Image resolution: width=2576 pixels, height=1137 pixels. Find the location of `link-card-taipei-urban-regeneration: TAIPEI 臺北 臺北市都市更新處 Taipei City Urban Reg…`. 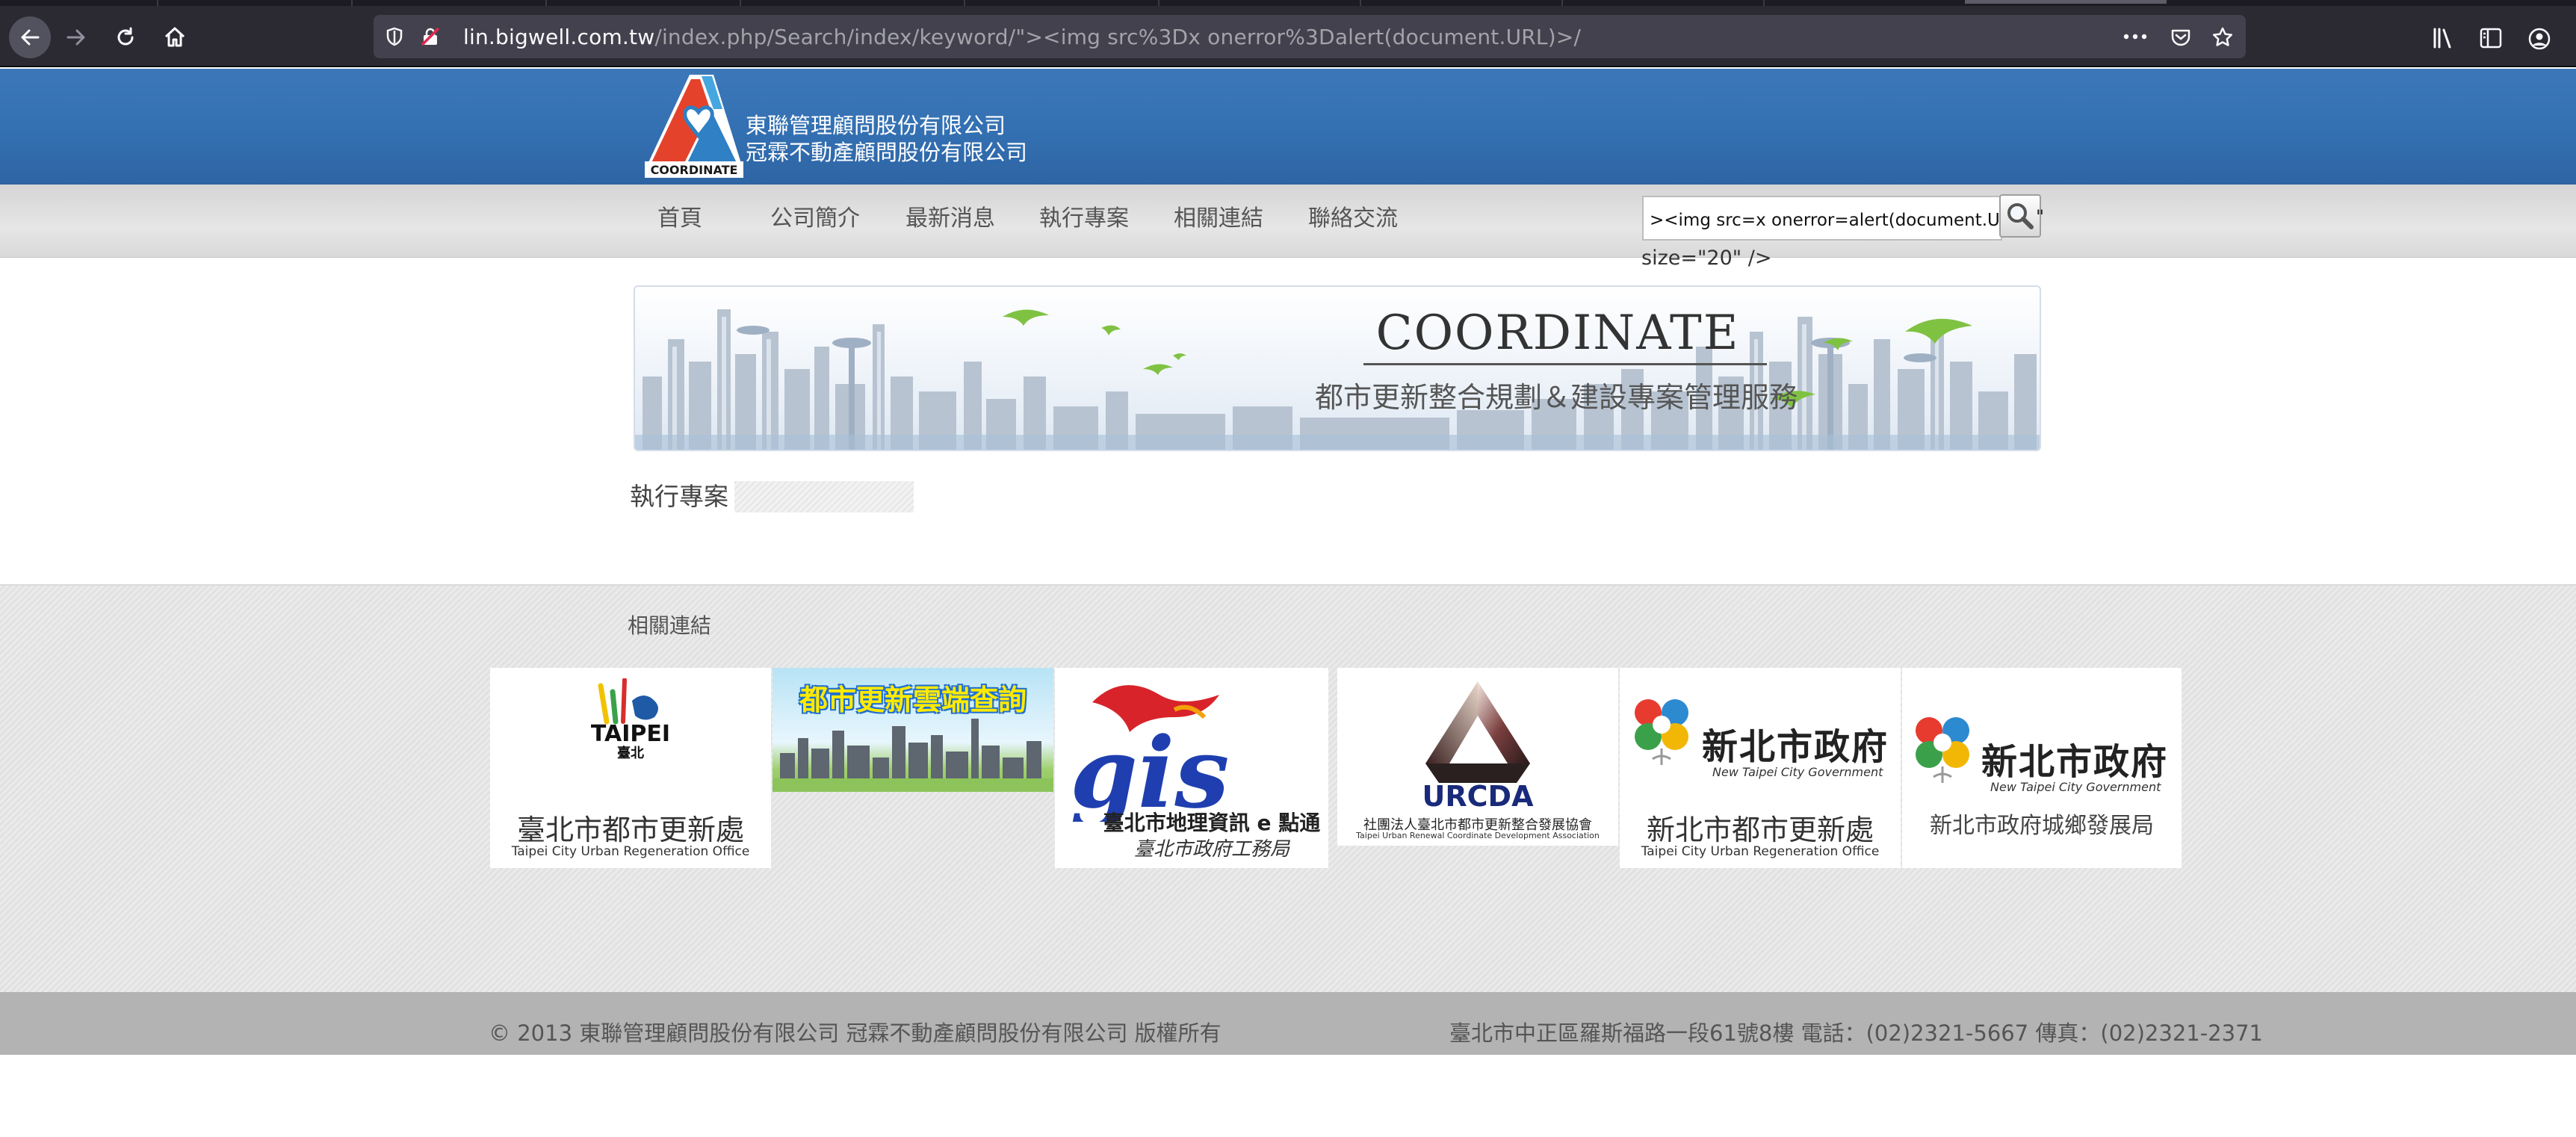

link-card-taipei-urban-regeneration: TAIPEI 臺北 臺北市都市更新處 Taipei City Urban Reg… is located at coordinates (630, 768).